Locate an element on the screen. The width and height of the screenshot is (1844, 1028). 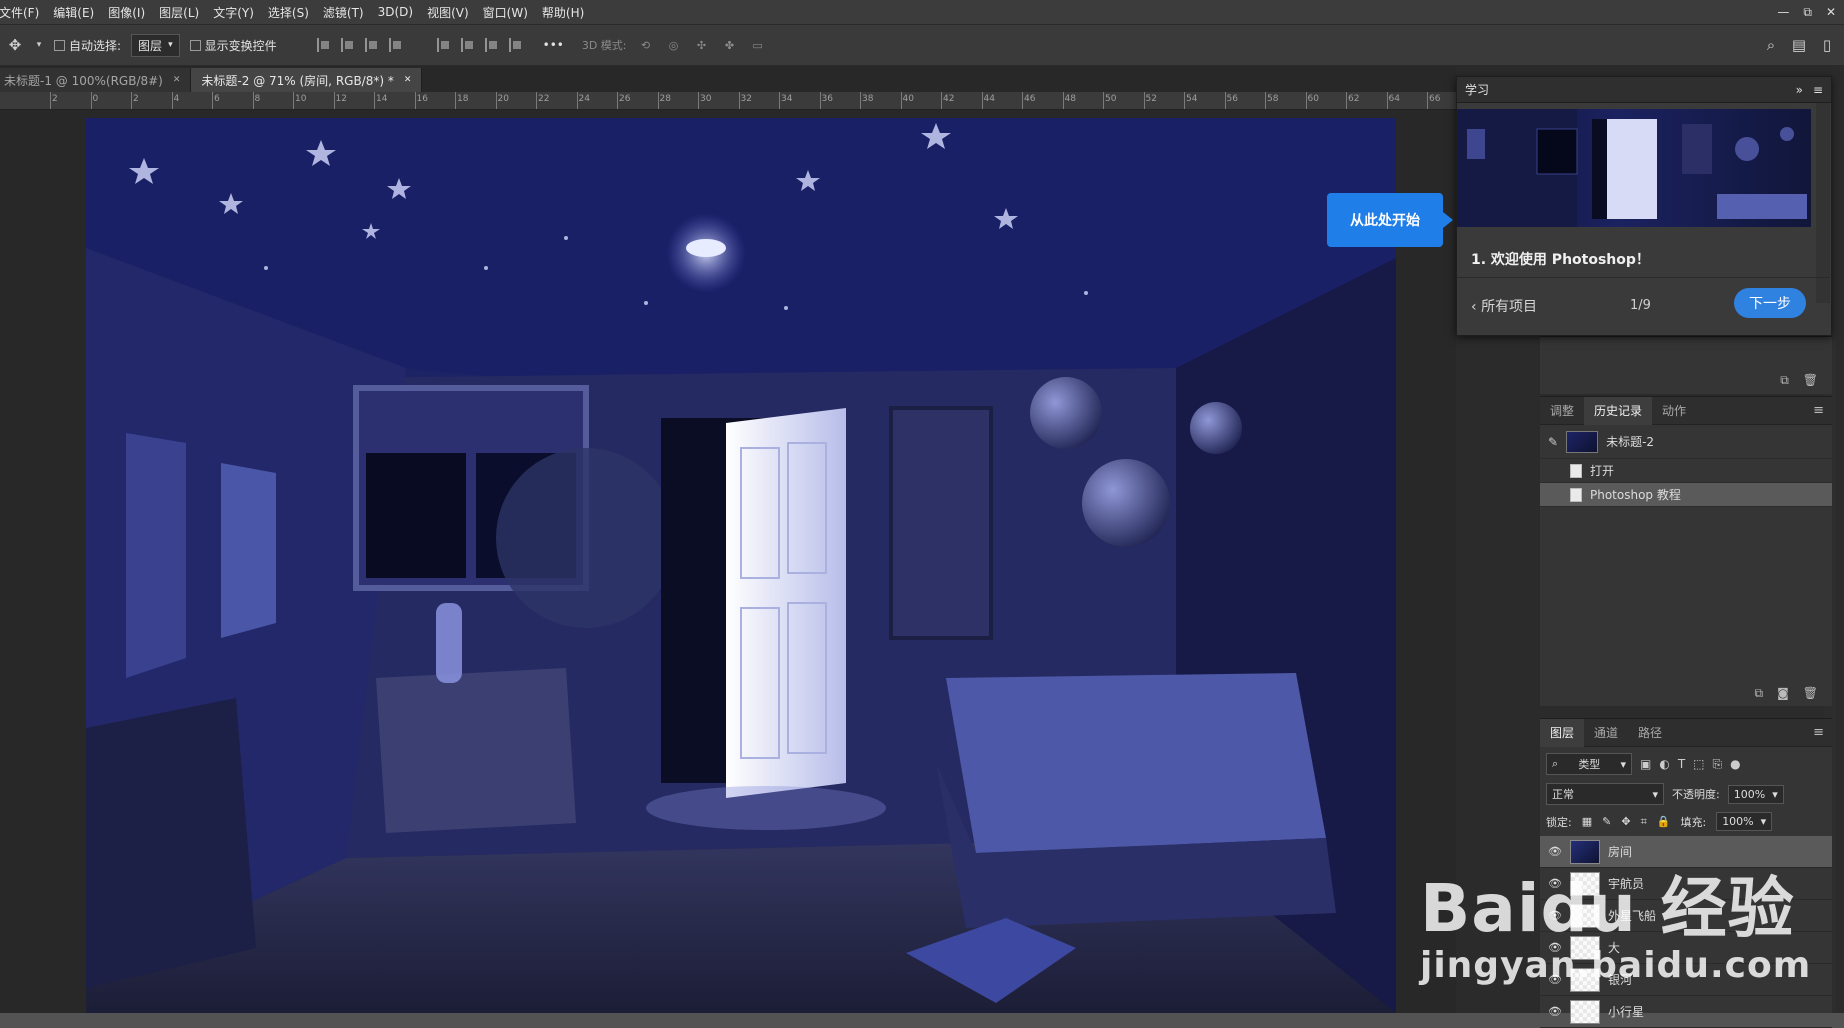
restore-button: ⧉ is located at coordinates (1807, 12).